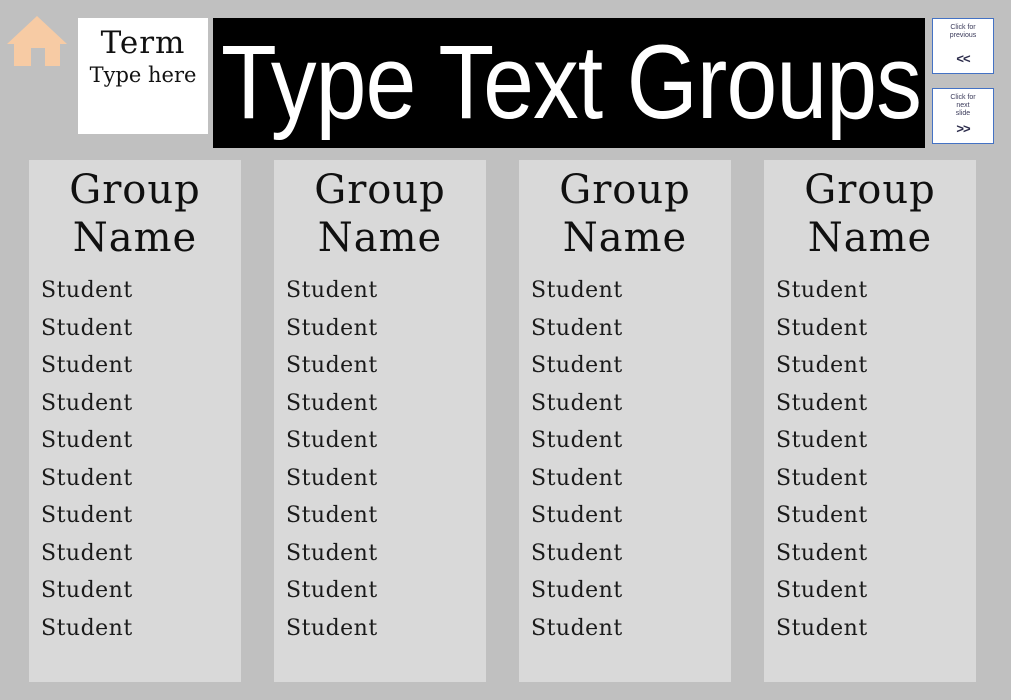 The width and height of the screenshot is (1011, 700). Describe the element at coordinates (963, 46) in the screenshot. I see `previous-slide-button: Click for previous <<` at that location.